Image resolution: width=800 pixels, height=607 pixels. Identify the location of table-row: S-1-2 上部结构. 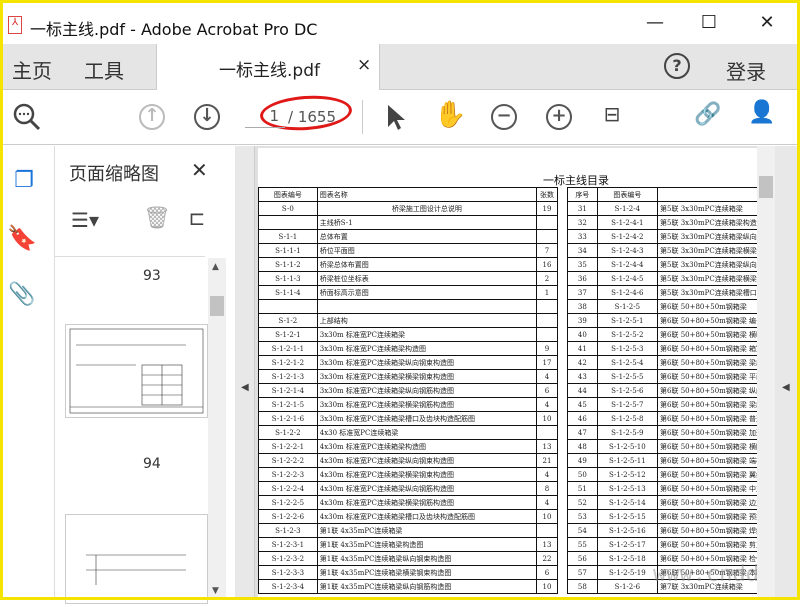
(408, 320).